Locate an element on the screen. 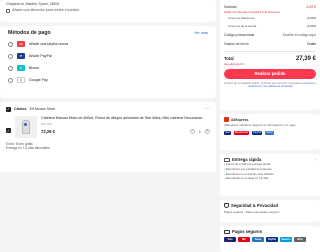  store-checkbox: ✓ is located at coordinates (8, 109).